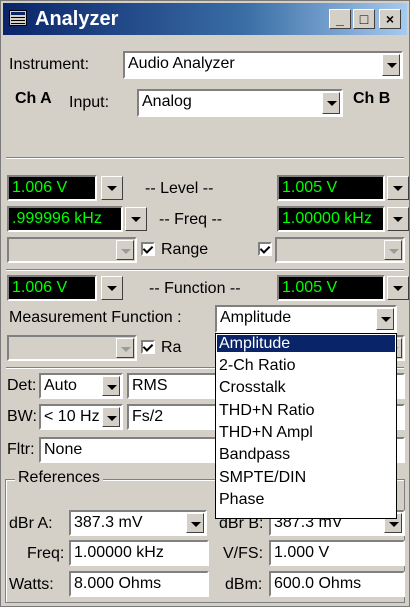 The height and width of the screenshot is (607, 410). What do you see at coordinates (256, 317) in the screenshot?
I see `measurement-function-value: Amplitude` at bounding box center [256, 317].